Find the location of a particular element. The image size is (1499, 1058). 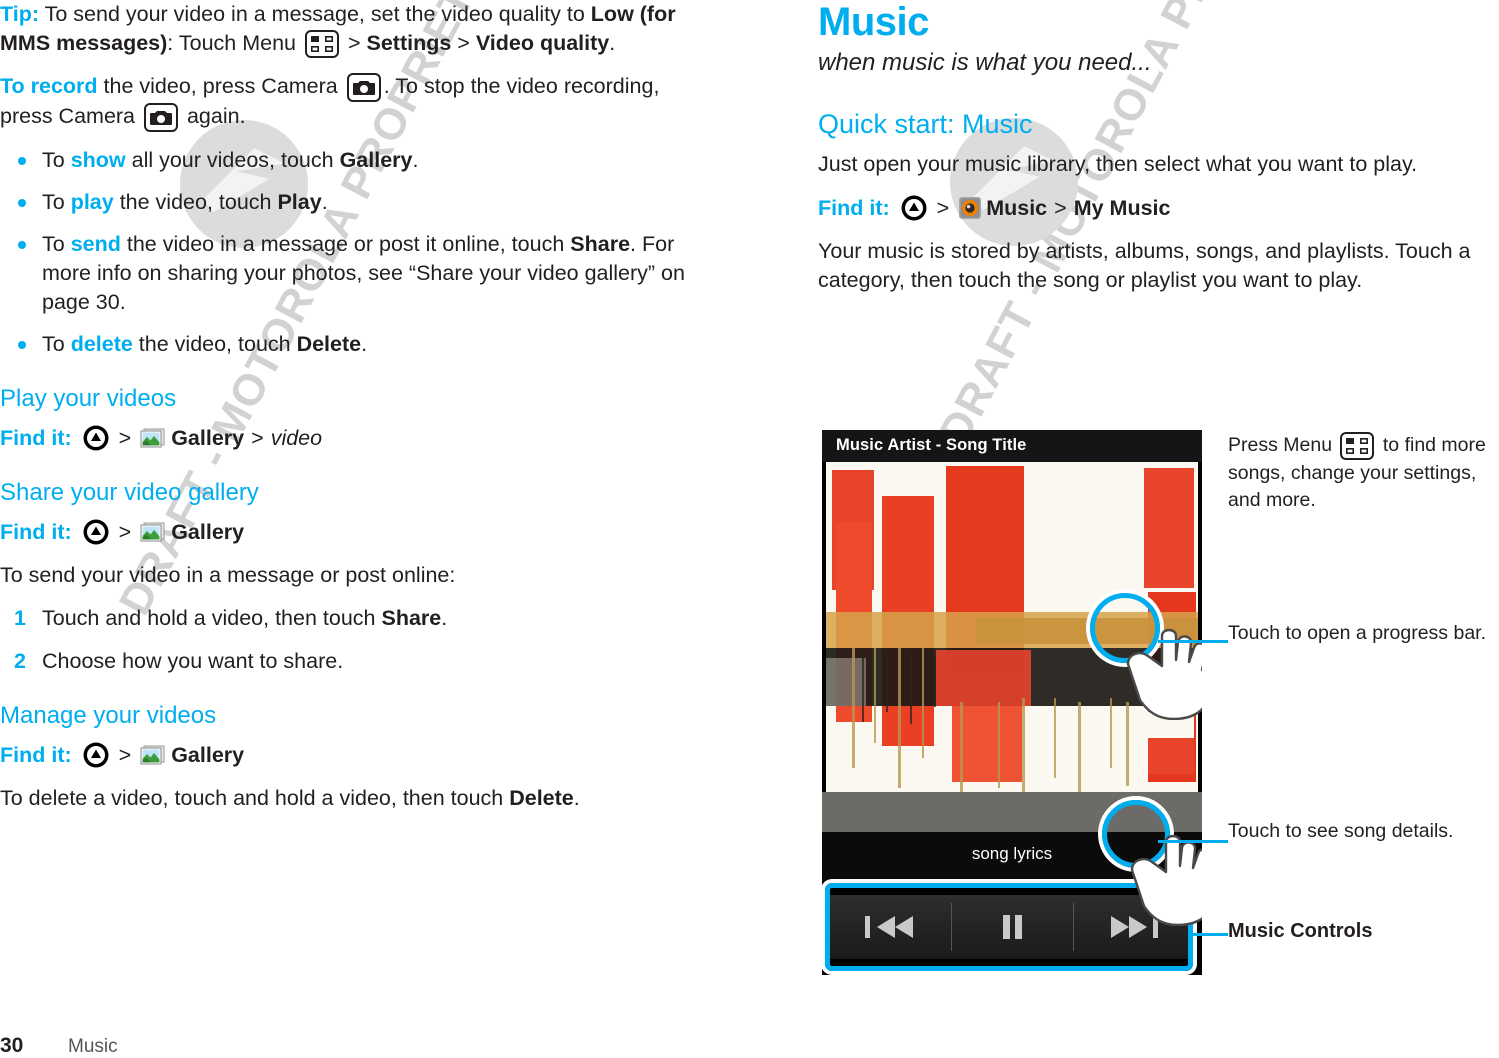

delete-bold: Delete is located at coordinates (541, 797).